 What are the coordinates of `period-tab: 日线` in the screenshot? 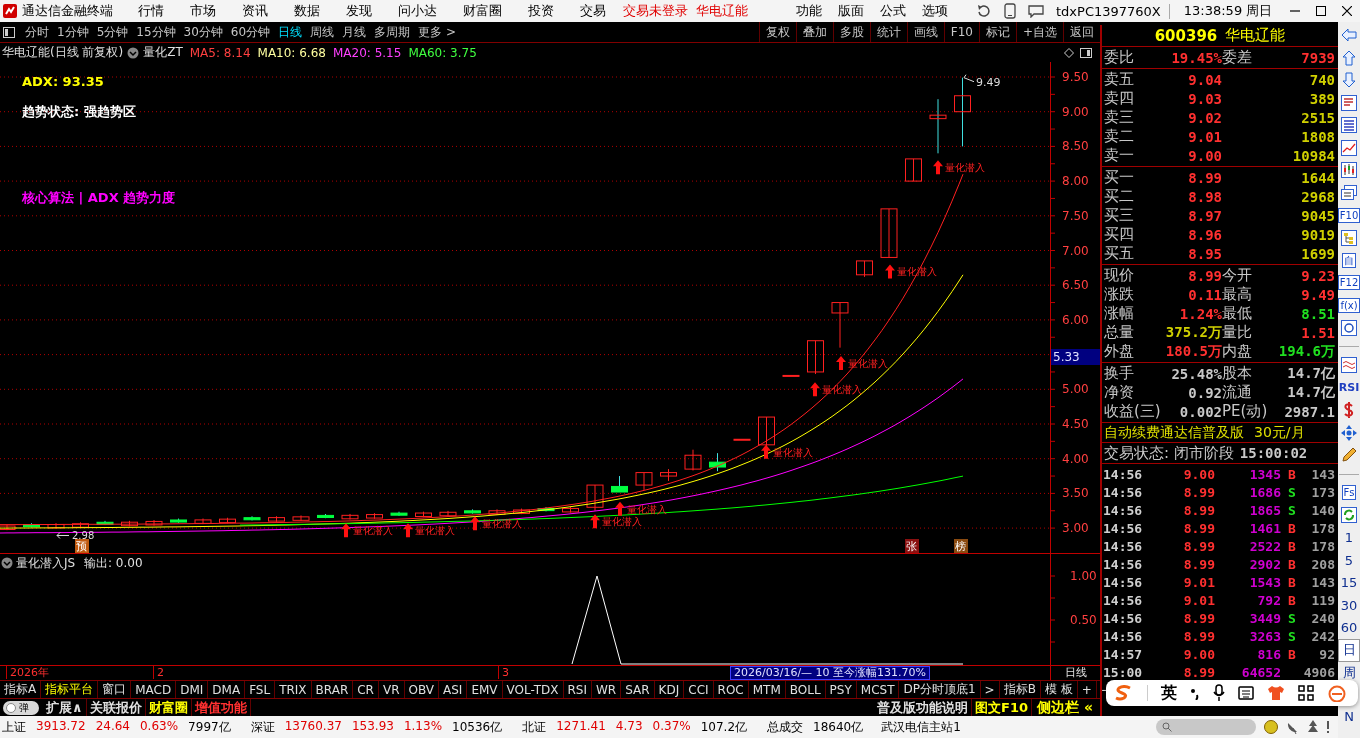 It's located at (290, 32).